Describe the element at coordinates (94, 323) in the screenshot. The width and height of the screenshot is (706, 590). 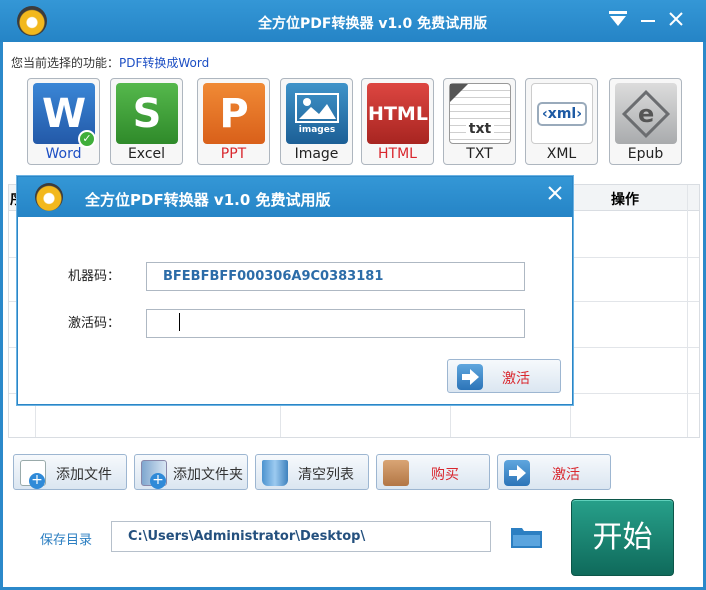
I see `activation-code-label: 激活码：` at that location.